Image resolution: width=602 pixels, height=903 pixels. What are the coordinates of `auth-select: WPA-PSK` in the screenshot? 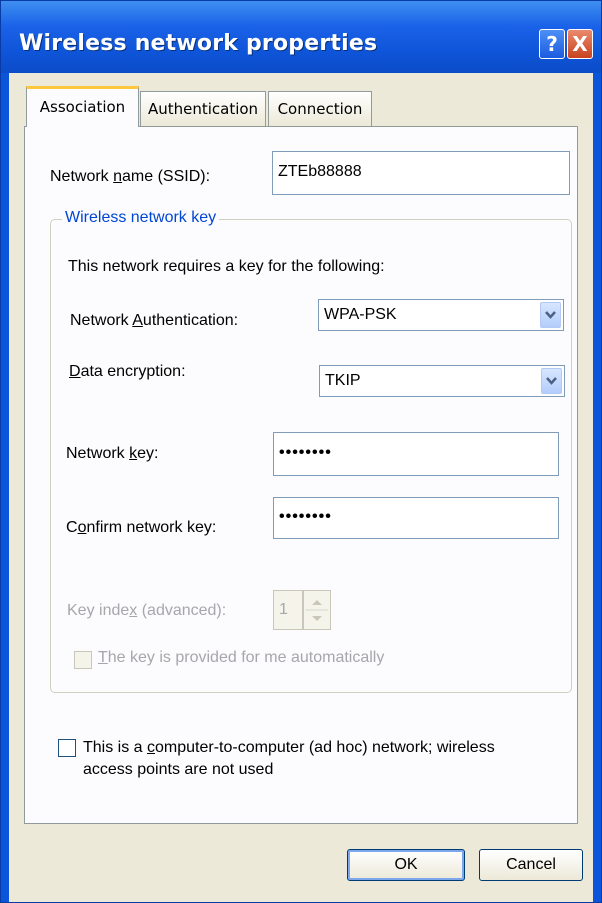 It's located at (441, 315).